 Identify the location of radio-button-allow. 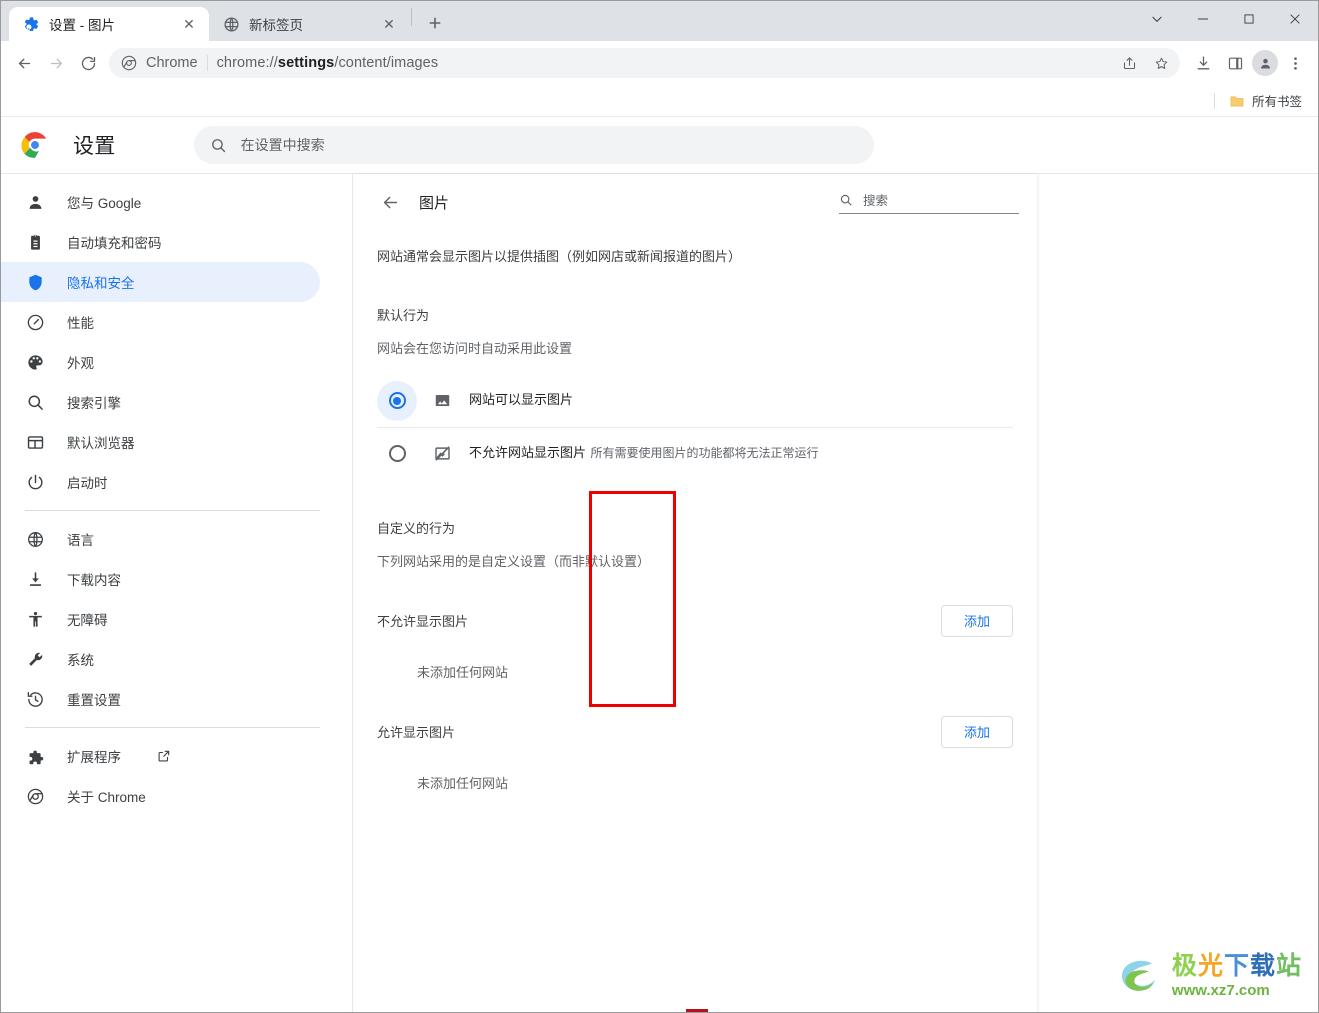
(397, 400).